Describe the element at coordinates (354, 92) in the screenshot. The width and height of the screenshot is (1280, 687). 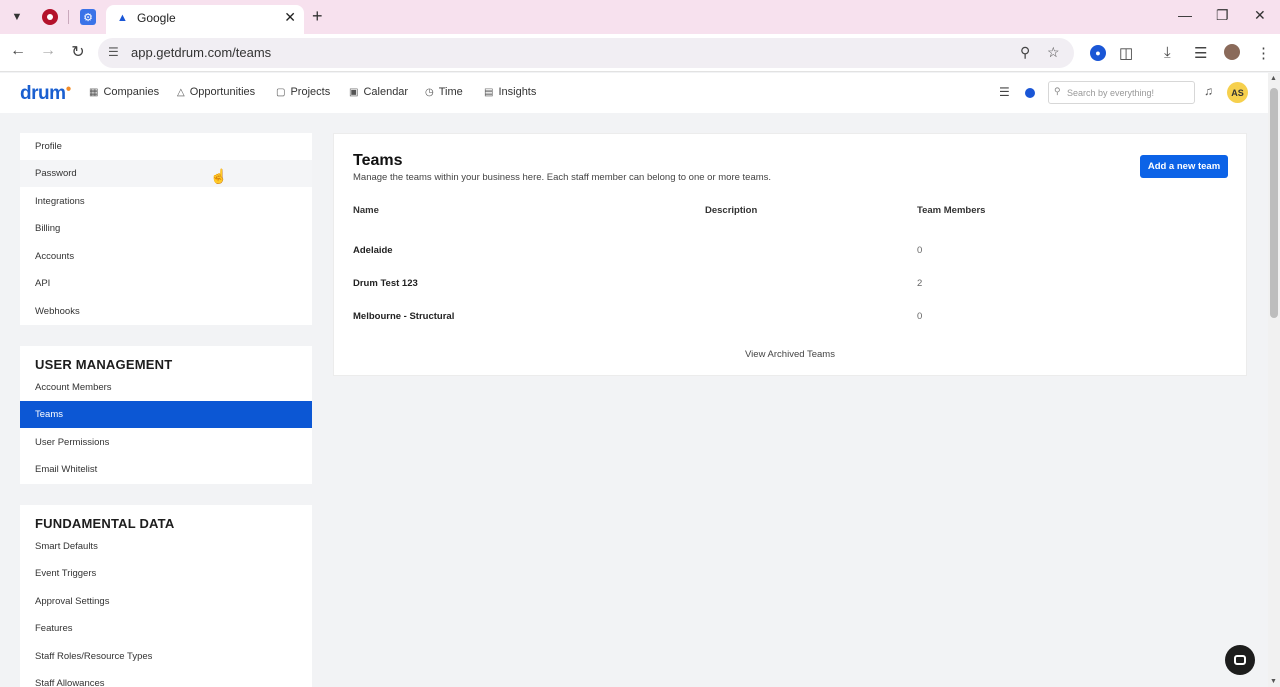
I see `calendar-icon: ▣` at that location.